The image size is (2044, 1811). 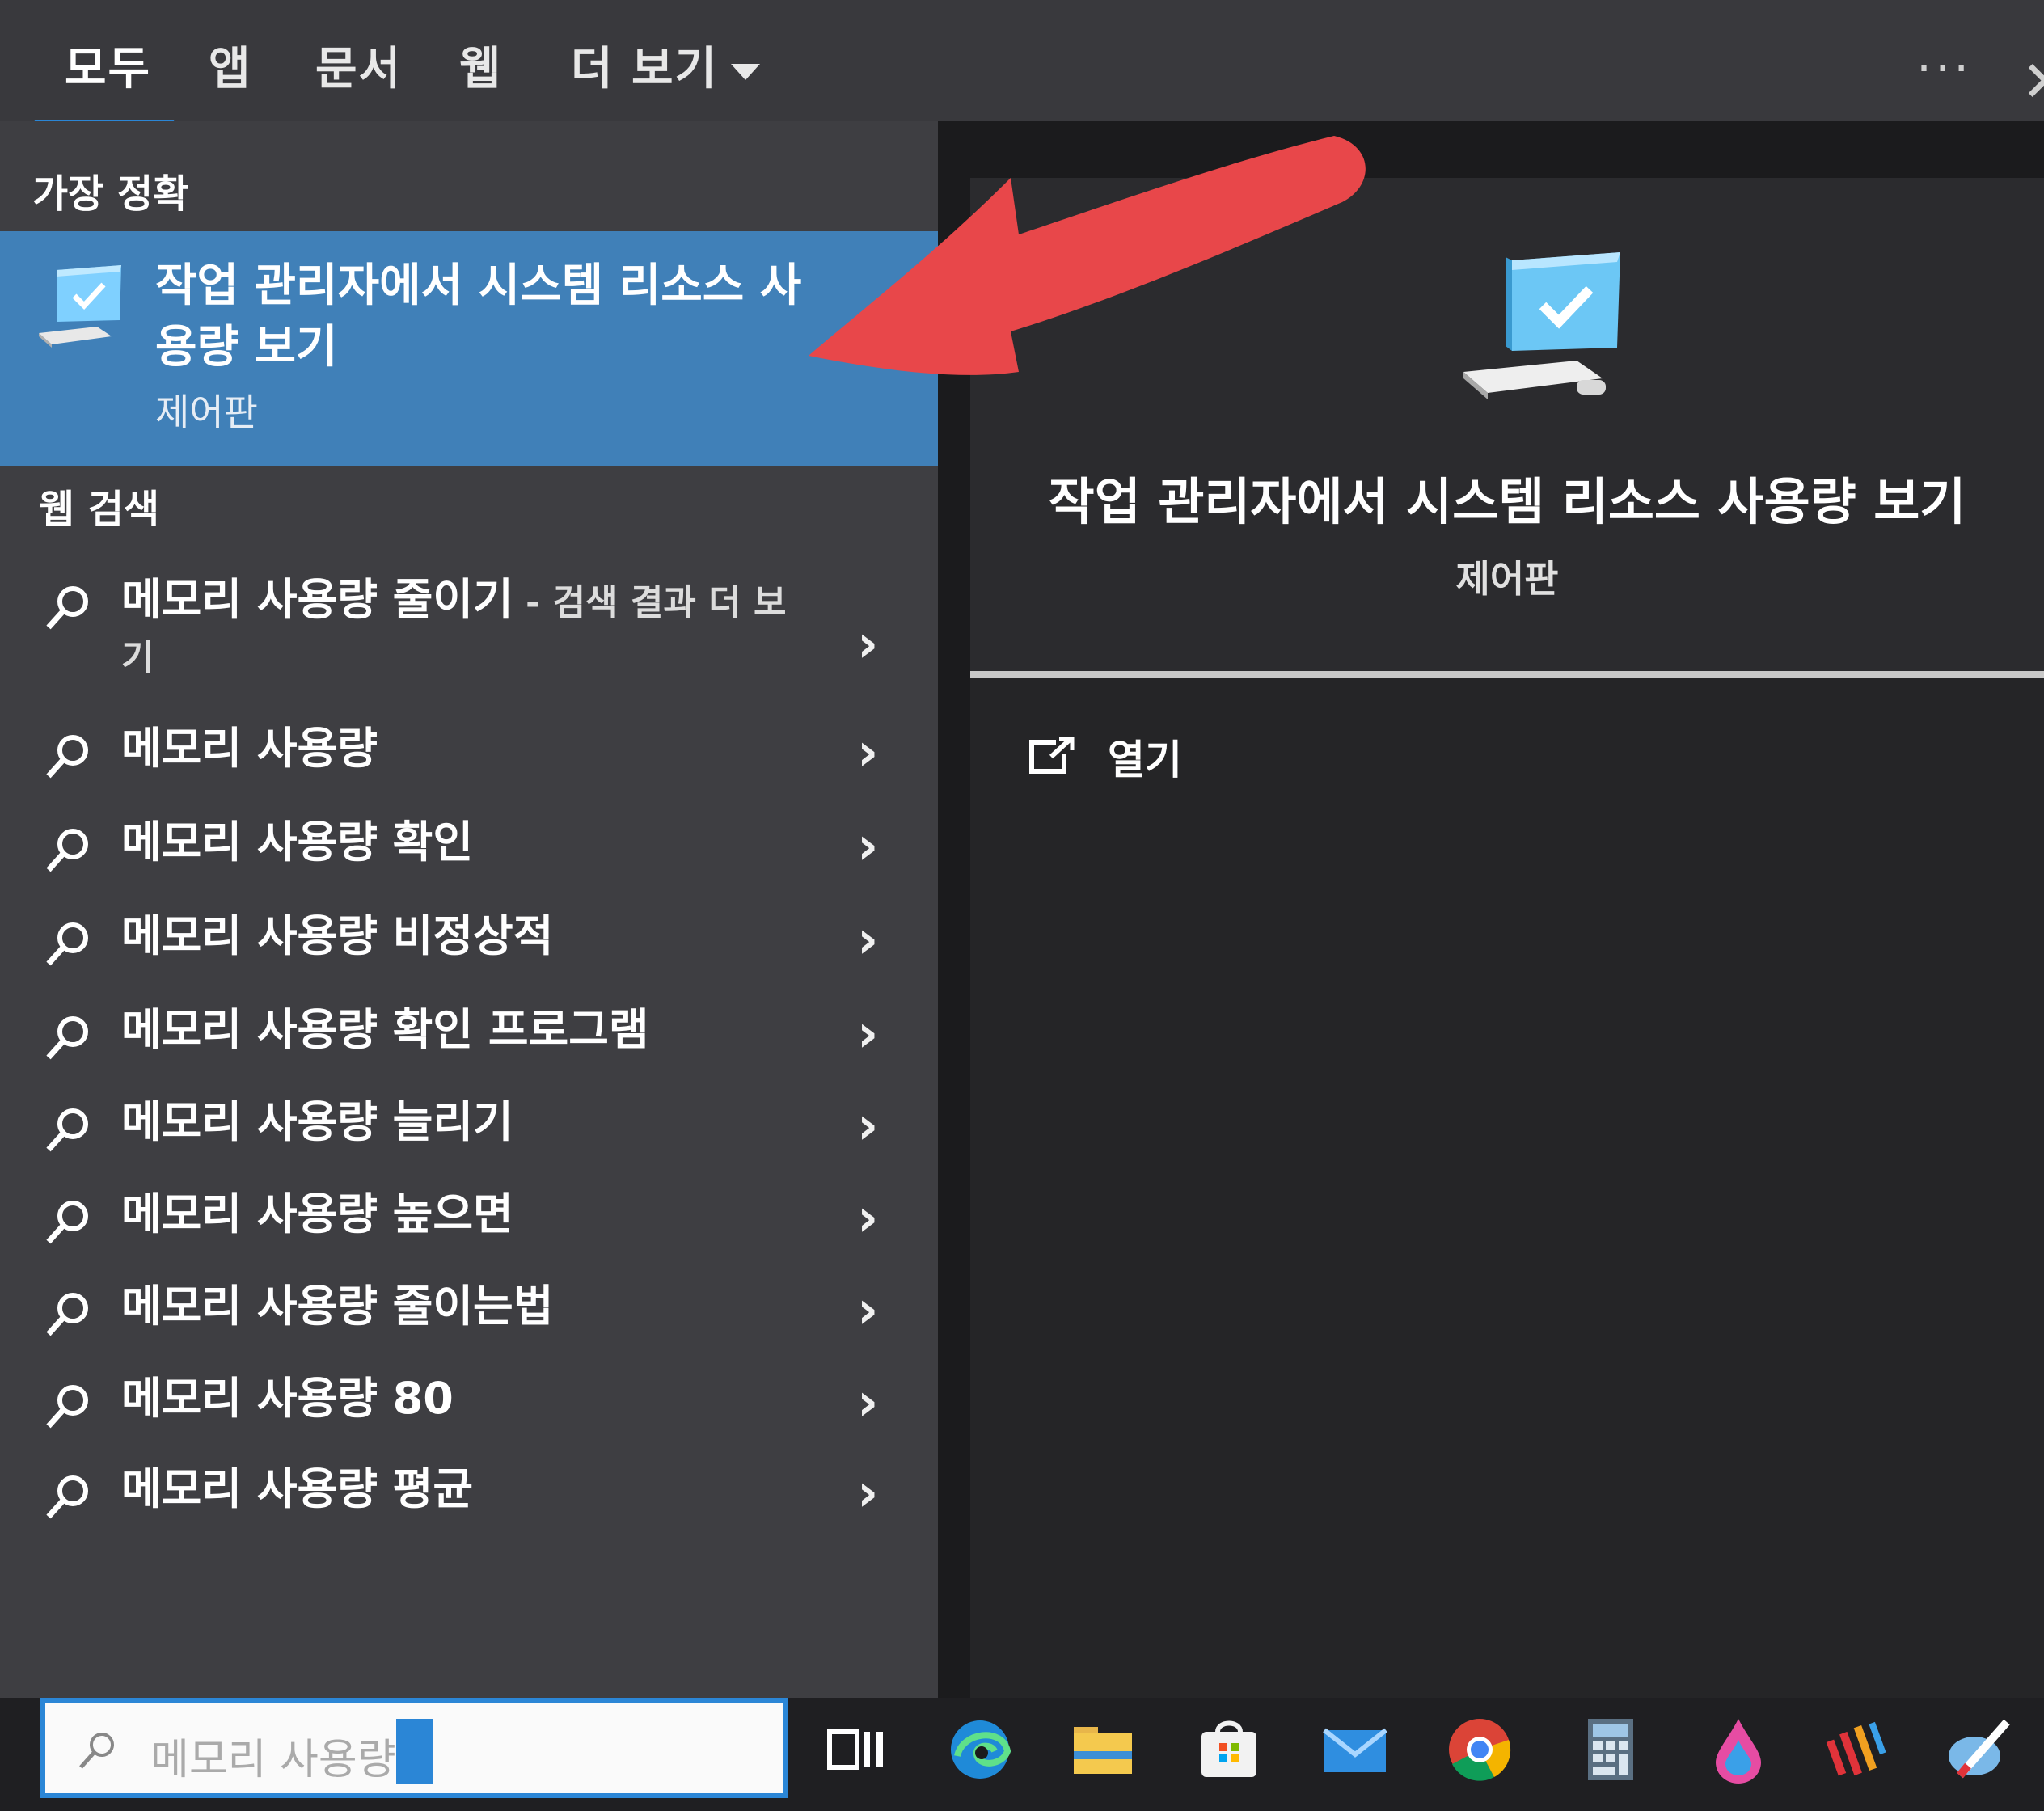 I want to click on web-result-text: 메모리 사용량 줄이는법, so click(x=337, y=1306).